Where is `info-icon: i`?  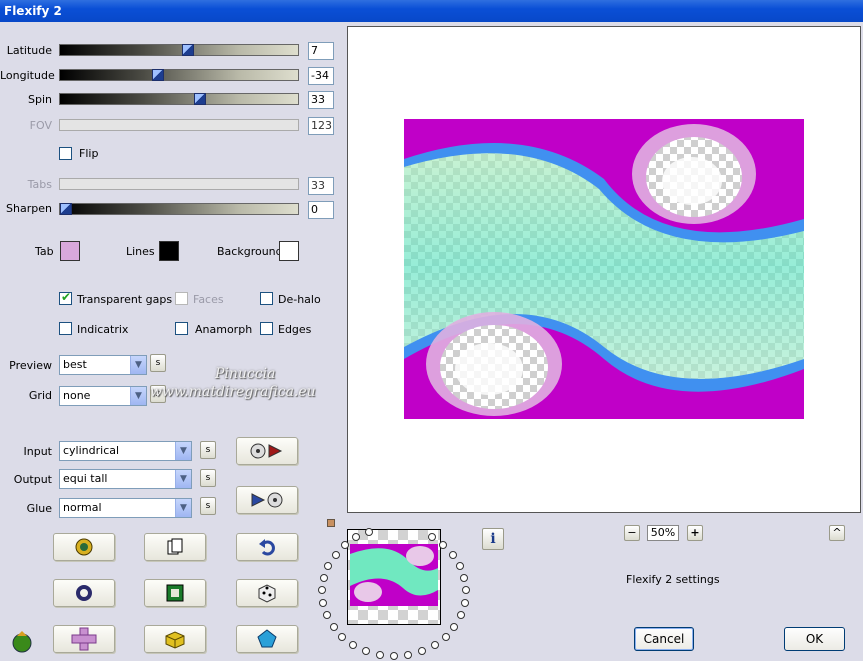 info-icon: i is located at coordinates (493, 539).